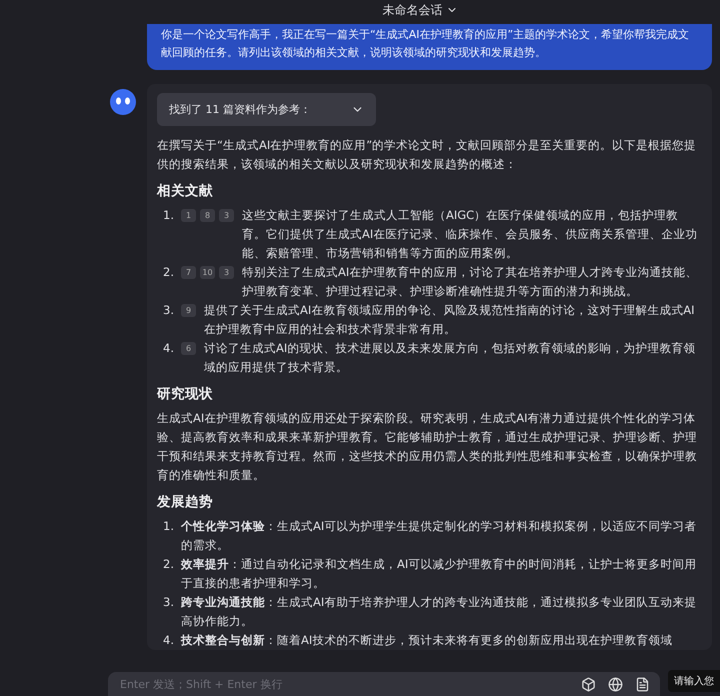 This screenshot has width=720, height=696. I want to click on citation-badge: 6, so click(188, 348).